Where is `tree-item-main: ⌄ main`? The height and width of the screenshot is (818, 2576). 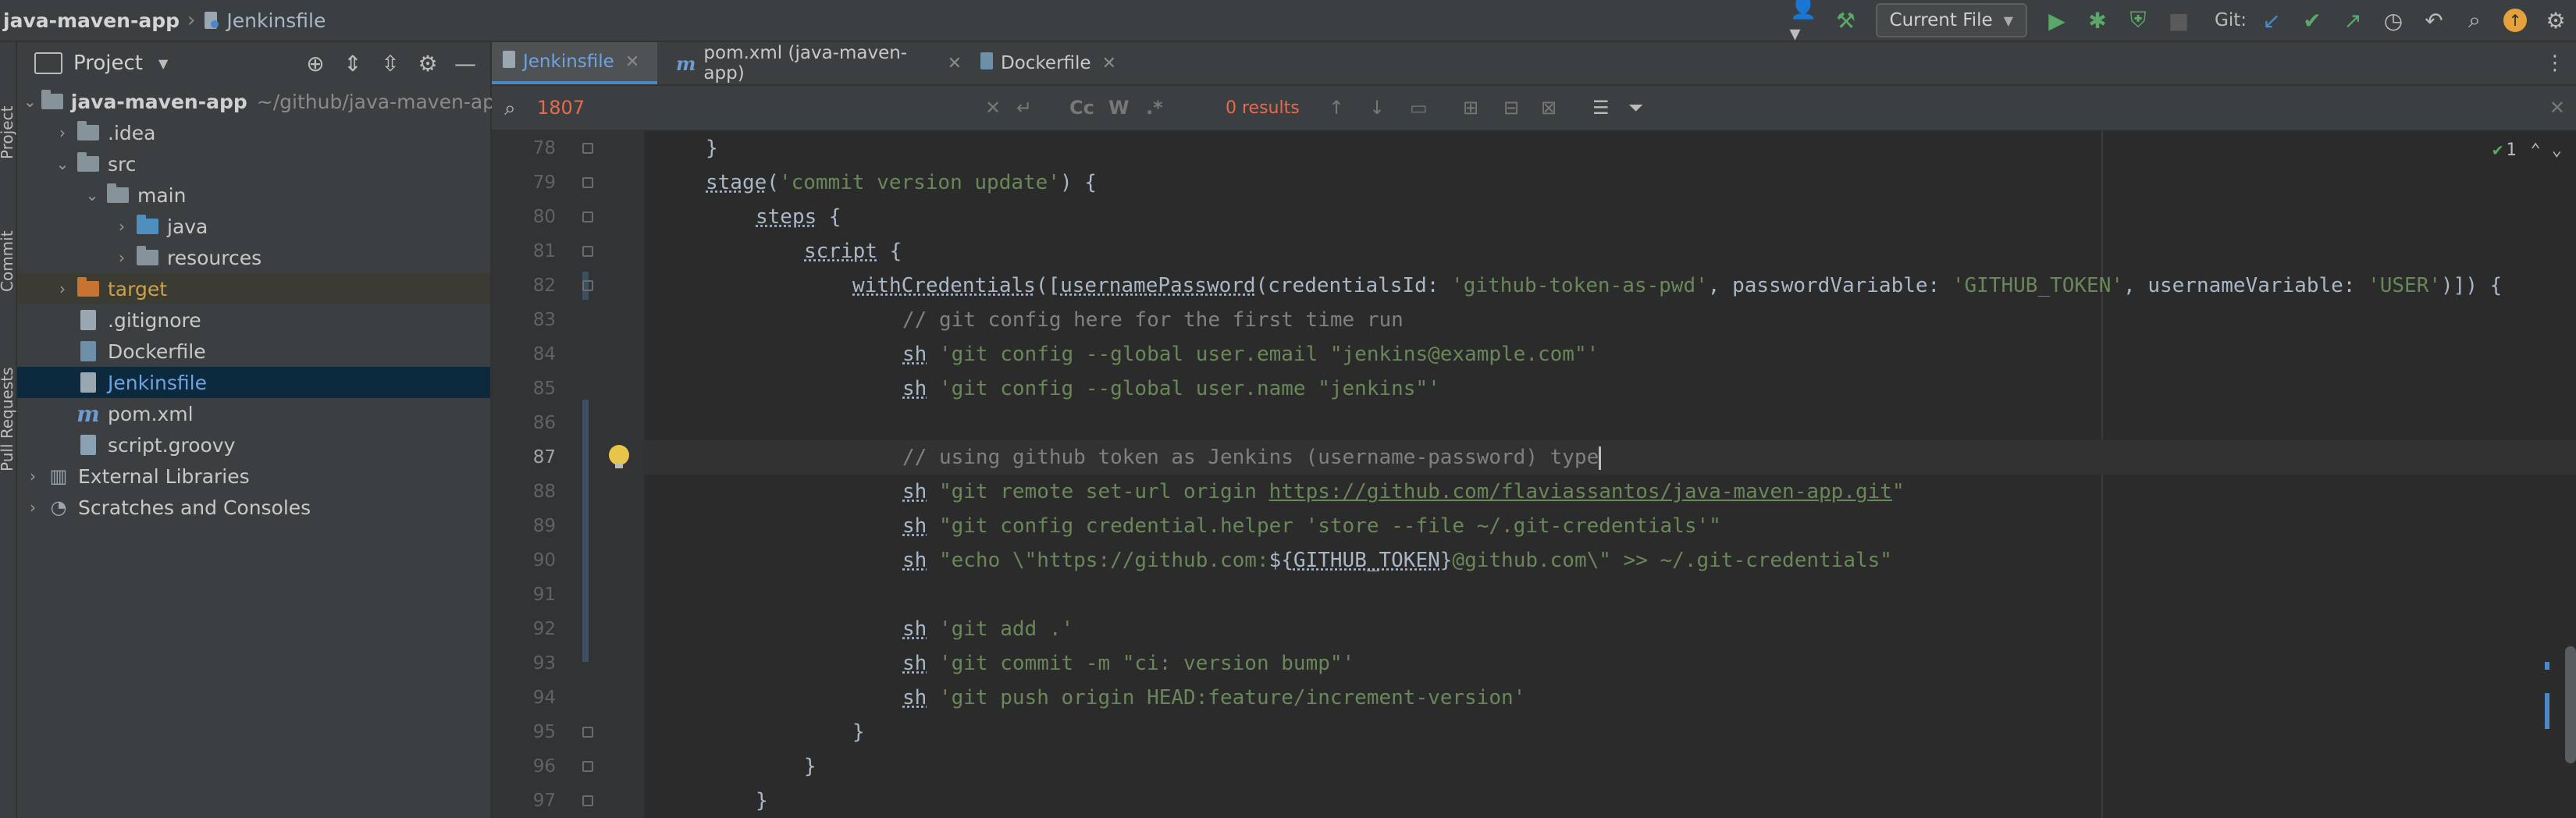 tree-item-main: ⌄ main is located at coordinates (253, 195).